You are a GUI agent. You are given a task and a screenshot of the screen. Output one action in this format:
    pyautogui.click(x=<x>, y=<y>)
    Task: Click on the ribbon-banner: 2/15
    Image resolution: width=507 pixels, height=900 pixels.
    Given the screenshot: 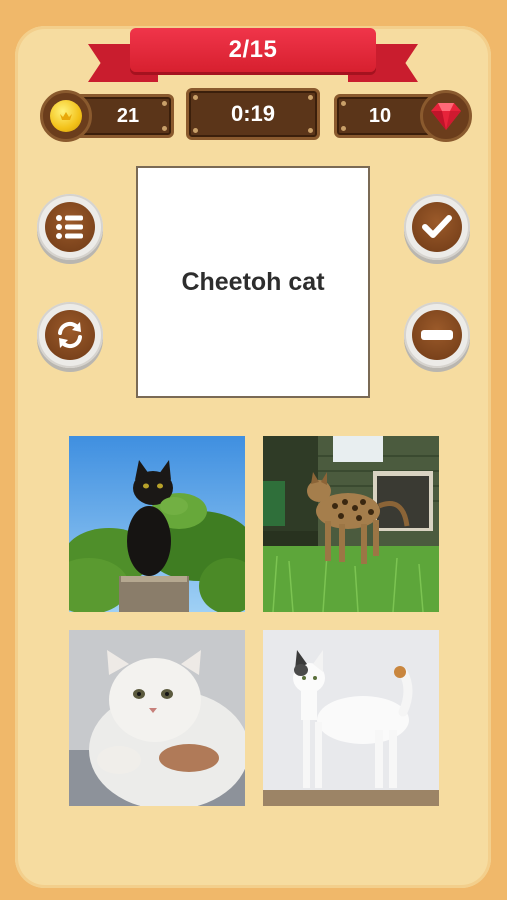 What is the action you would take?
    pyautogui.click(x=253, y=50)
    